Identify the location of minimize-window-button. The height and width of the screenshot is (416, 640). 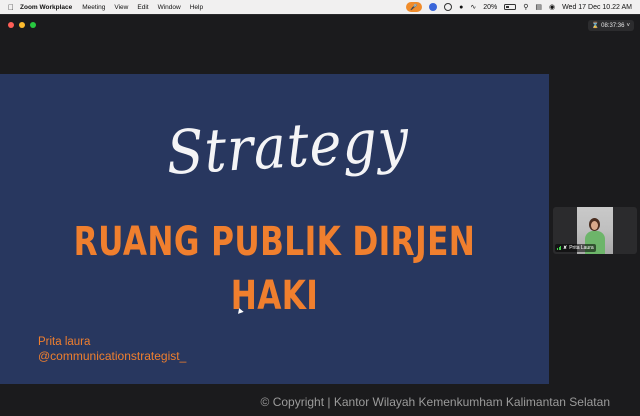
(22, 25).